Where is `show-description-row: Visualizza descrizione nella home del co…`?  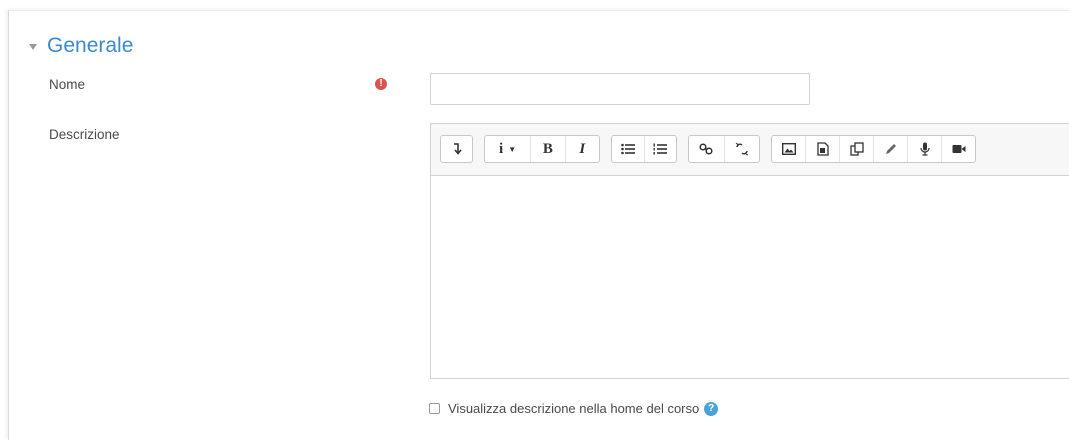 show-description-row: Visualizza descrizione nella home del co… is located at coordinates (574, 408).